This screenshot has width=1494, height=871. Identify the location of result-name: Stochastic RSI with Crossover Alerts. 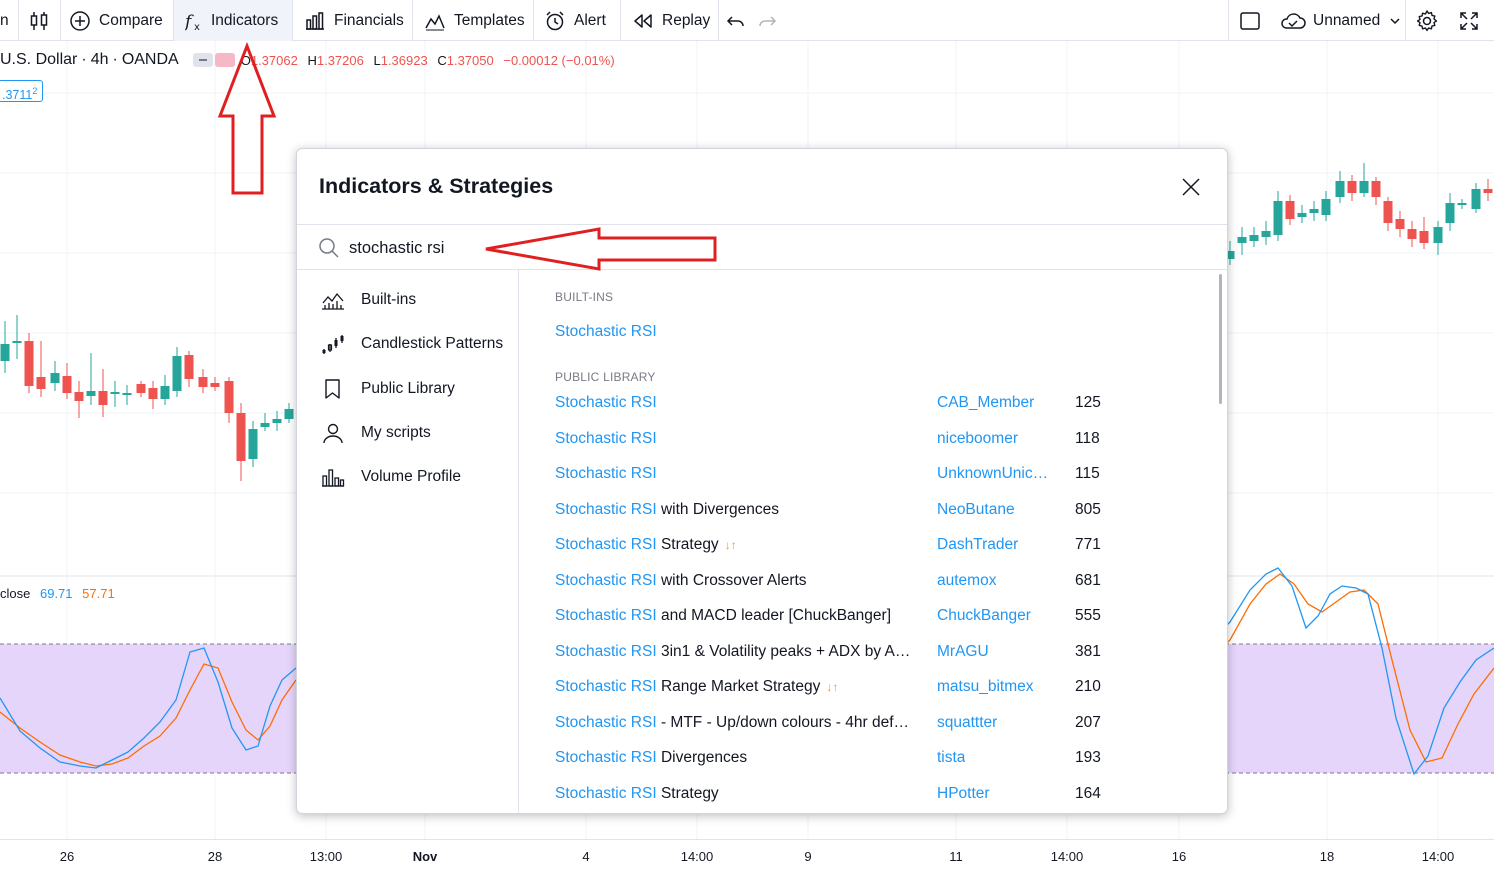
(684, 581).